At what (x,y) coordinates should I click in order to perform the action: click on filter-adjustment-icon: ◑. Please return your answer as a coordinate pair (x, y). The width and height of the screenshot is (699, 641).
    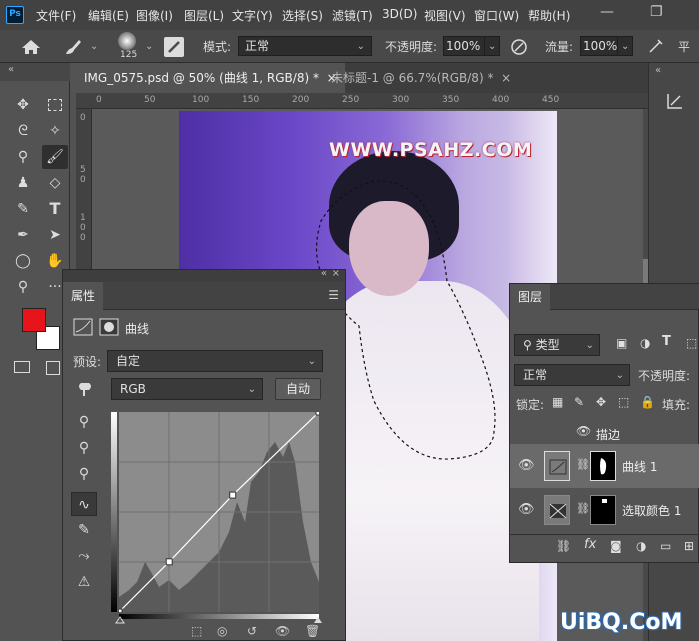
    Looking at the image, I should click on (645, 343).